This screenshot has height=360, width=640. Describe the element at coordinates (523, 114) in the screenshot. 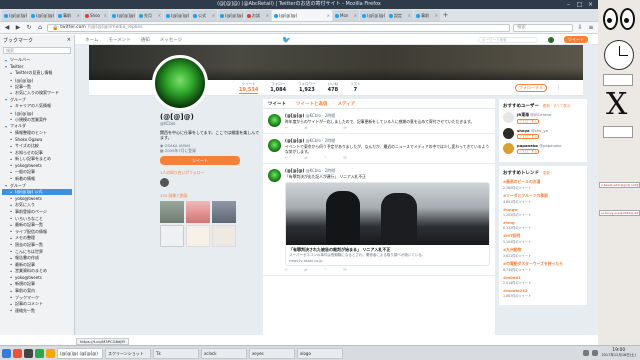

I see `user-name: JR東海` at that location.